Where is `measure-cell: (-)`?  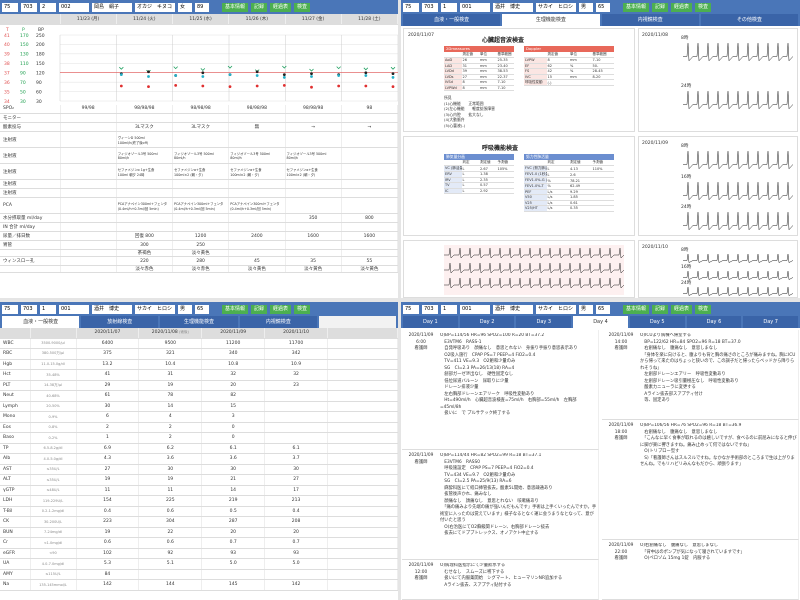 measure-cell: (-) is located at coordinates (557, 82).